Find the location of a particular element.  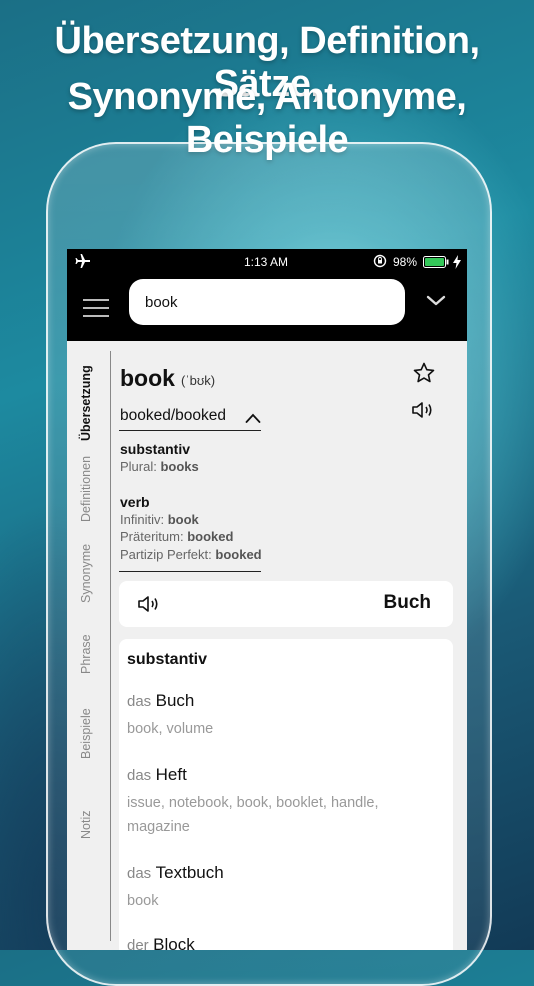

plural-line: Plural: books is located at coordinates (159, 466).